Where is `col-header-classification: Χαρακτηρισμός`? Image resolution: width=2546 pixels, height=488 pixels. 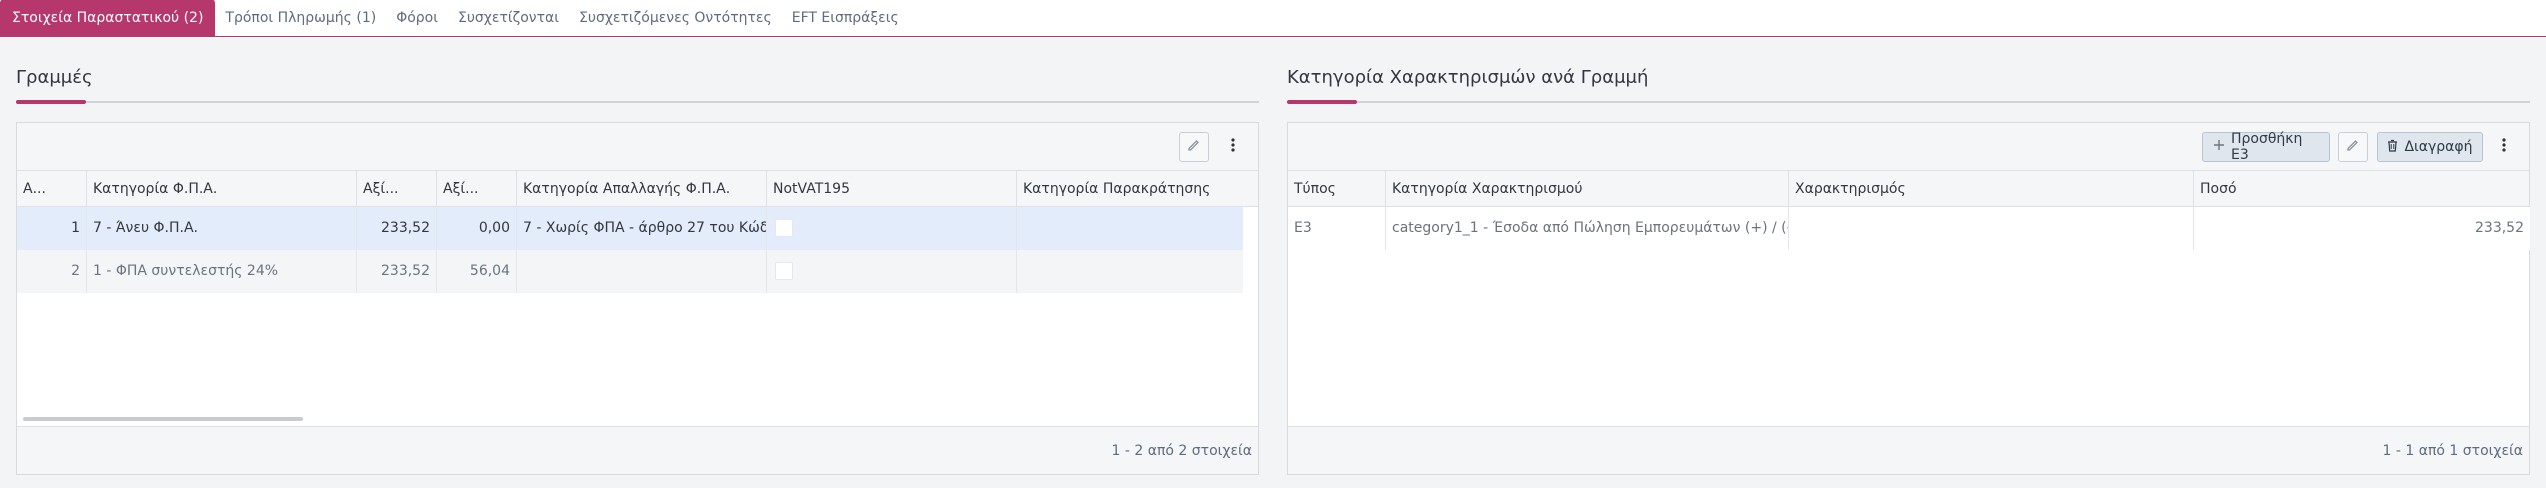
col-header-classification: Χαρακτηρισμός is located at coordinates (1991, 189).